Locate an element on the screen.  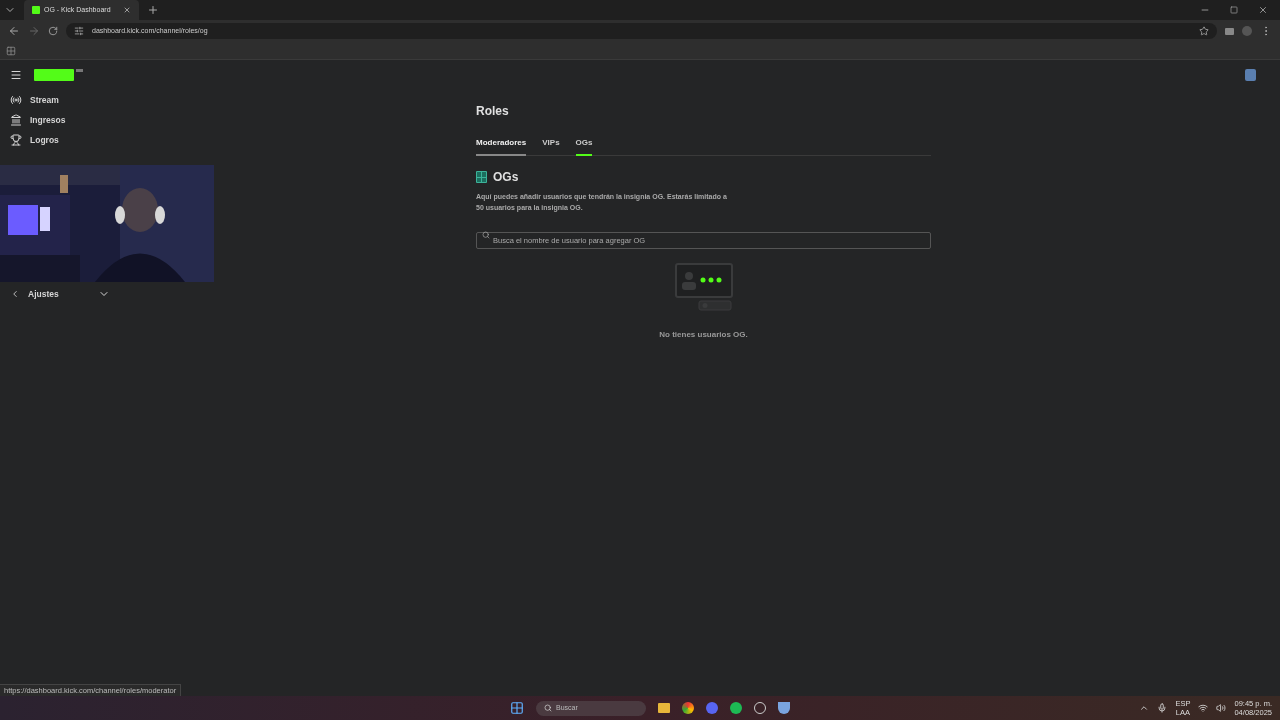
site-settings-icon is located at coordinates (79, 31).